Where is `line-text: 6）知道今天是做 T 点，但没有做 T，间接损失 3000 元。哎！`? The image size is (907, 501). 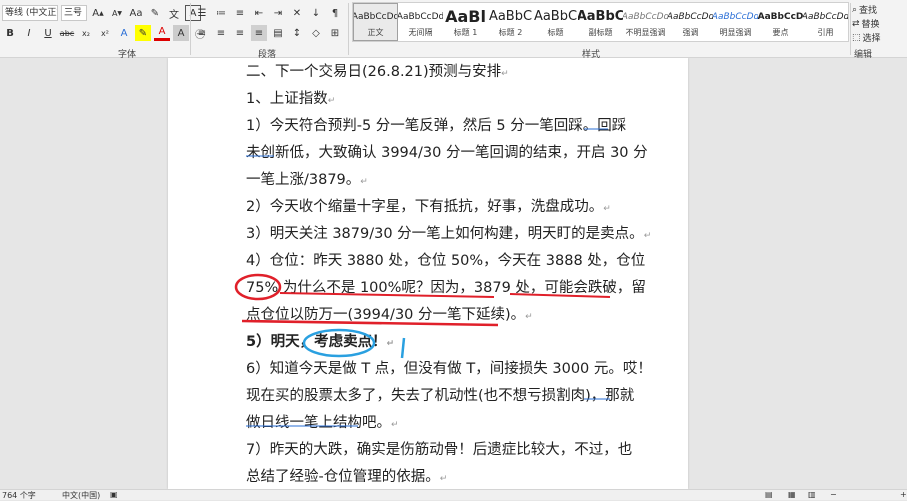
line-text: 6）知道今天是做 T 点，但没有做 T，间接损失 3000 元。哎！ is located at coordinates (449, 369).